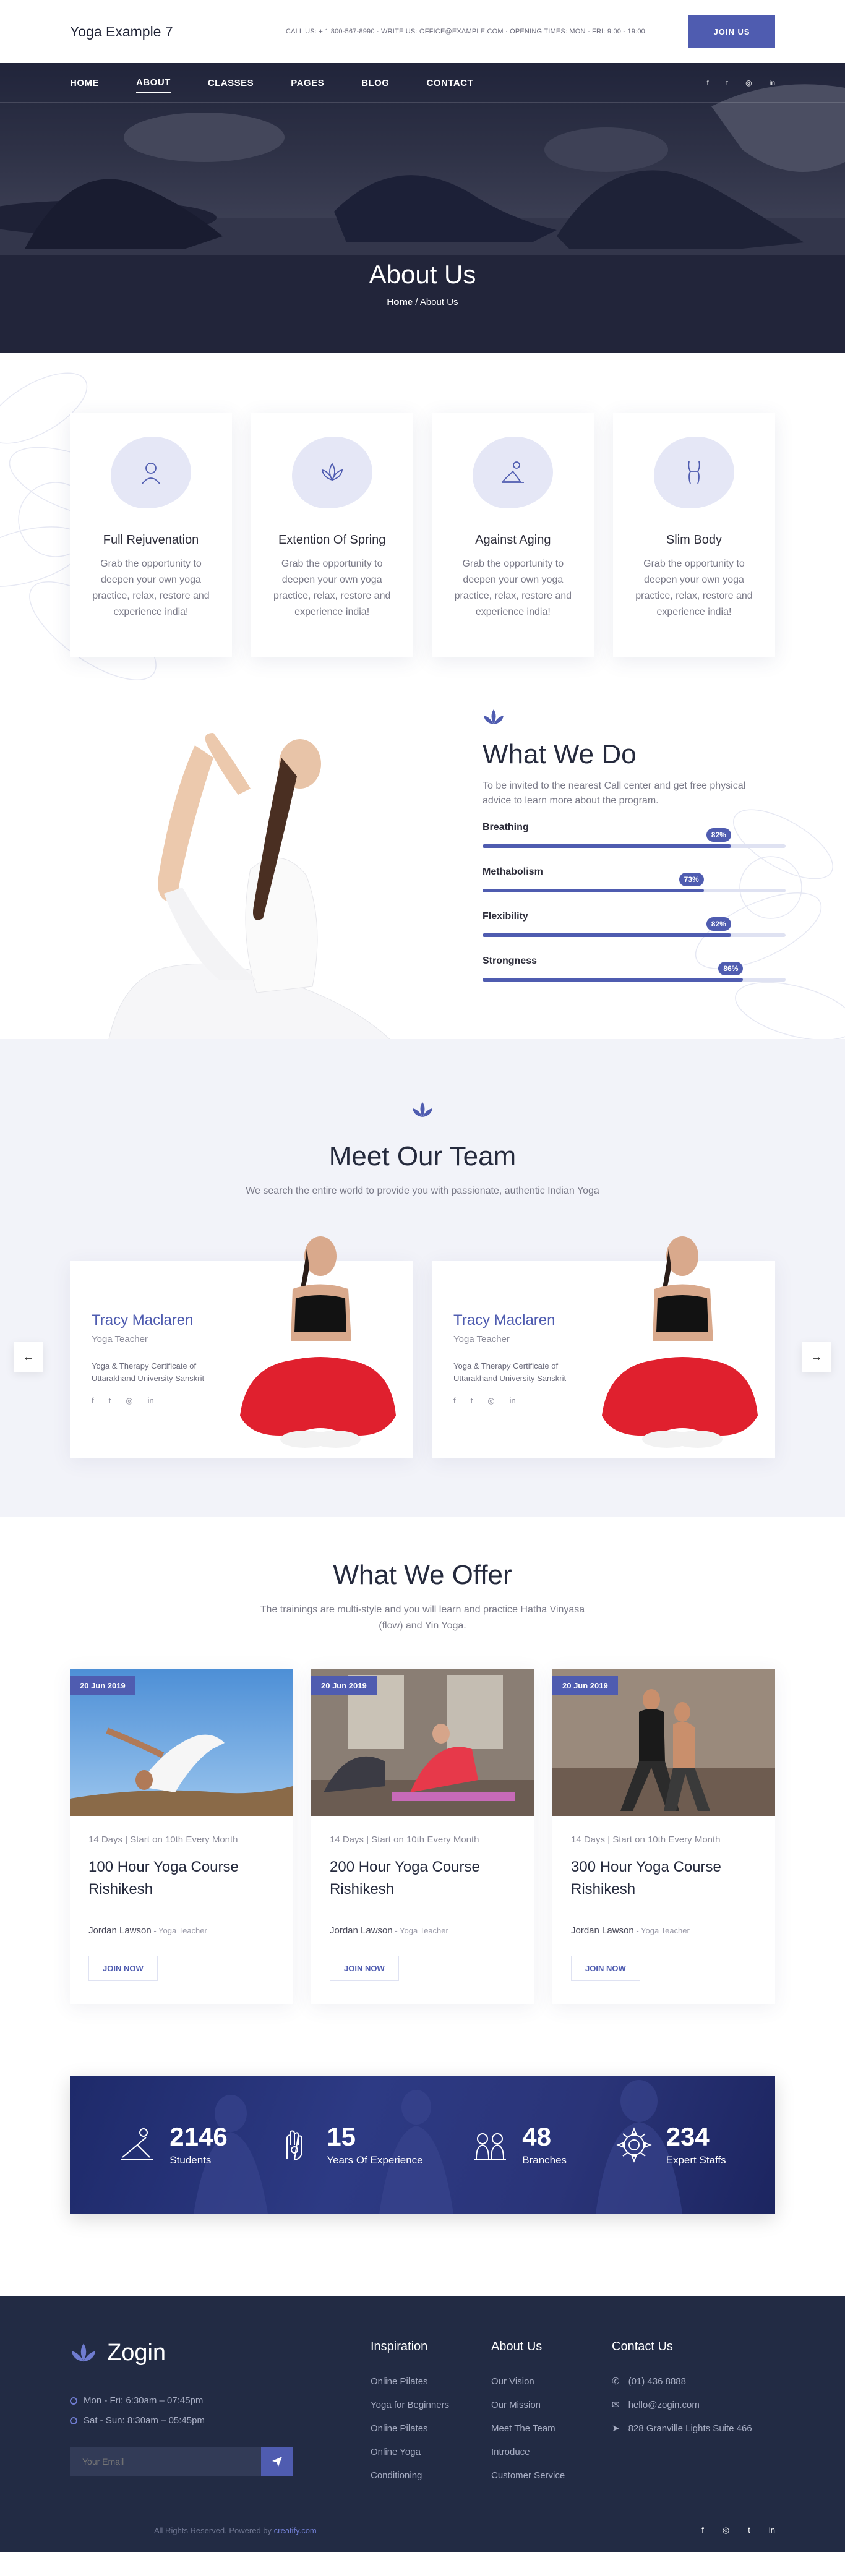 This screenshot has width=845, height=2576. What do you see at coordinates (731, 32) in the screenshot?
I see `join-us-button: JOIN US` at bounding box center [731, 32].